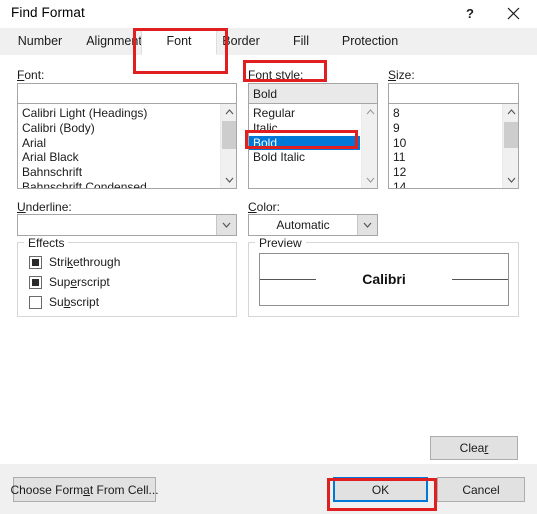 The height and width of the screenshot is (514, 537). I want to click on checkbox-label: Superscript, so click(79, 282).